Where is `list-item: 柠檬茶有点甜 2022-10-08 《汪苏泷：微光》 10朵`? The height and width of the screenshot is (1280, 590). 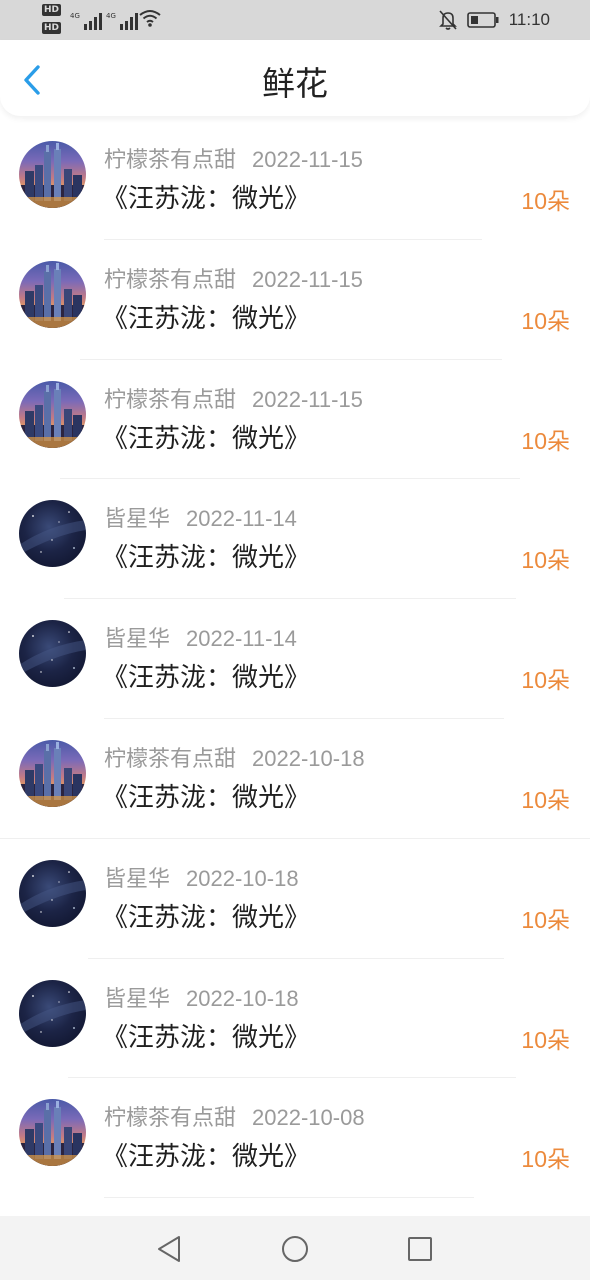 list-item: 柠檬茶有点甜 2022-10-08 《汪苏泷：微光》 10朵 is located at coordinates (295, 1138).